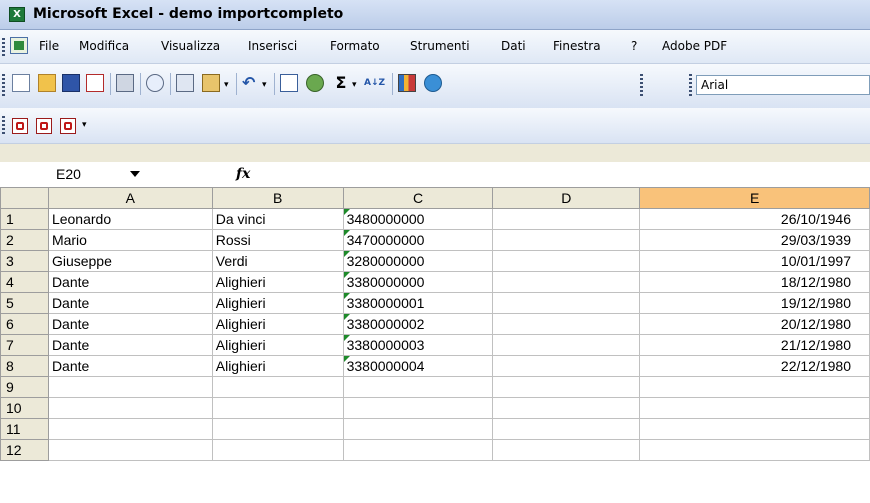 The width and height of the screenshot is (870, 503). Describe the element at coordinates (95, 83) in the screenshot. I see `permission-icon` at that location.